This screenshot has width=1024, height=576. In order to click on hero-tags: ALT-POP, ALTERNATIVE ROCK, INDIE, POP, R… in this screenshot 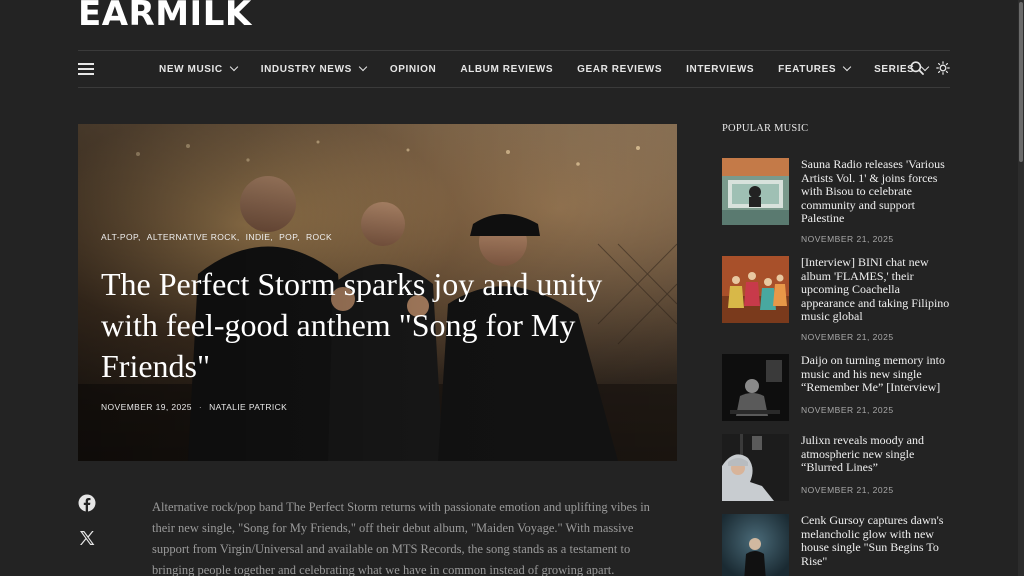, I will do `click(219, 237)`.